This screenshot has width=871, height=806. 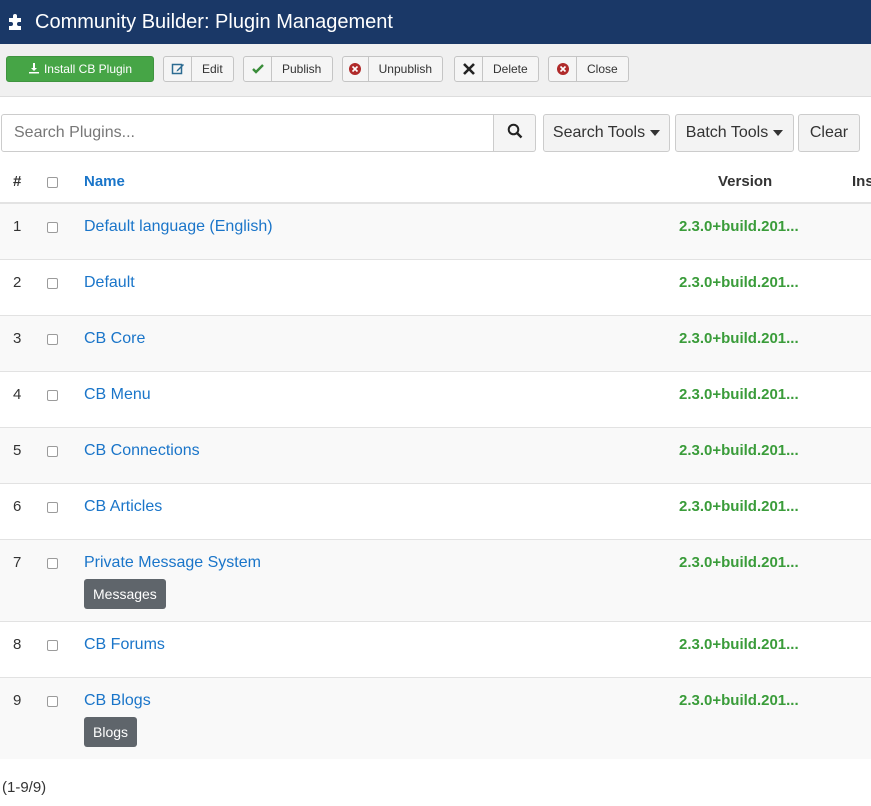 I want to click on clear-label: Clear, so click(x=829, y=132).